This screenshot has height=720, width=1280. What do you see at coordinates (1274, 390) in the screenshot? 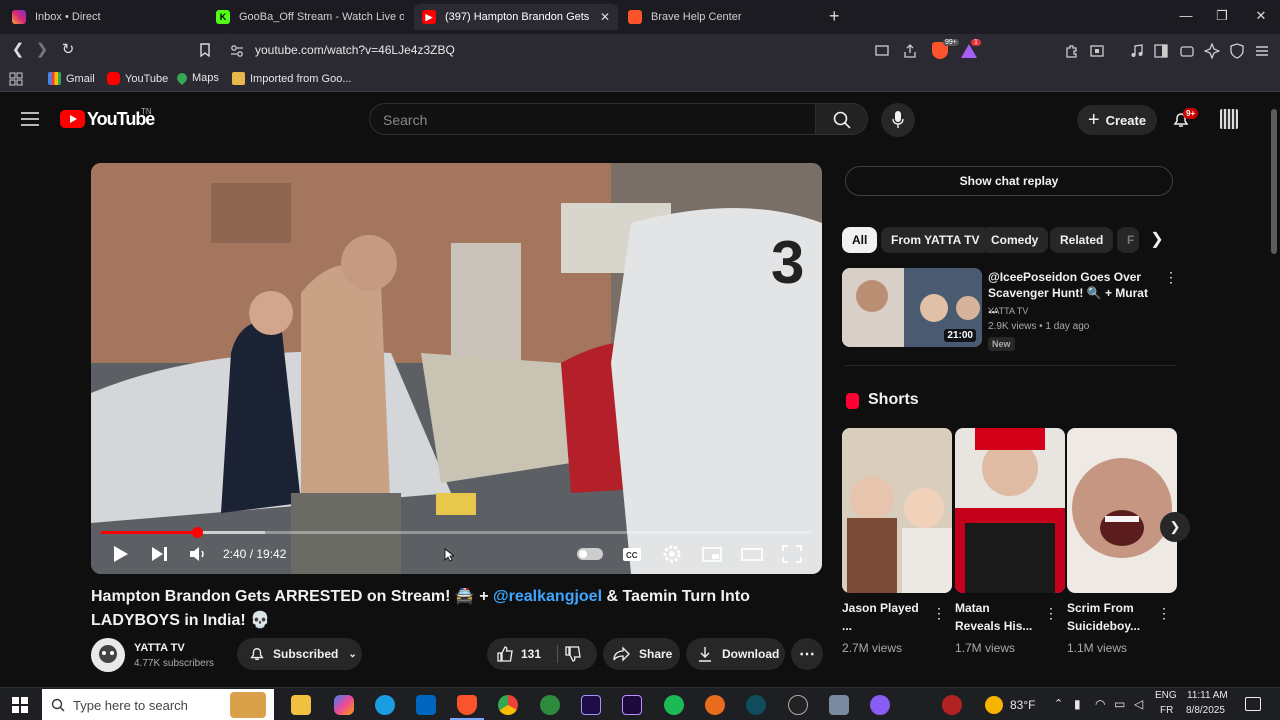
I see `page-scrollbar` at bounding box center [1274, 390].